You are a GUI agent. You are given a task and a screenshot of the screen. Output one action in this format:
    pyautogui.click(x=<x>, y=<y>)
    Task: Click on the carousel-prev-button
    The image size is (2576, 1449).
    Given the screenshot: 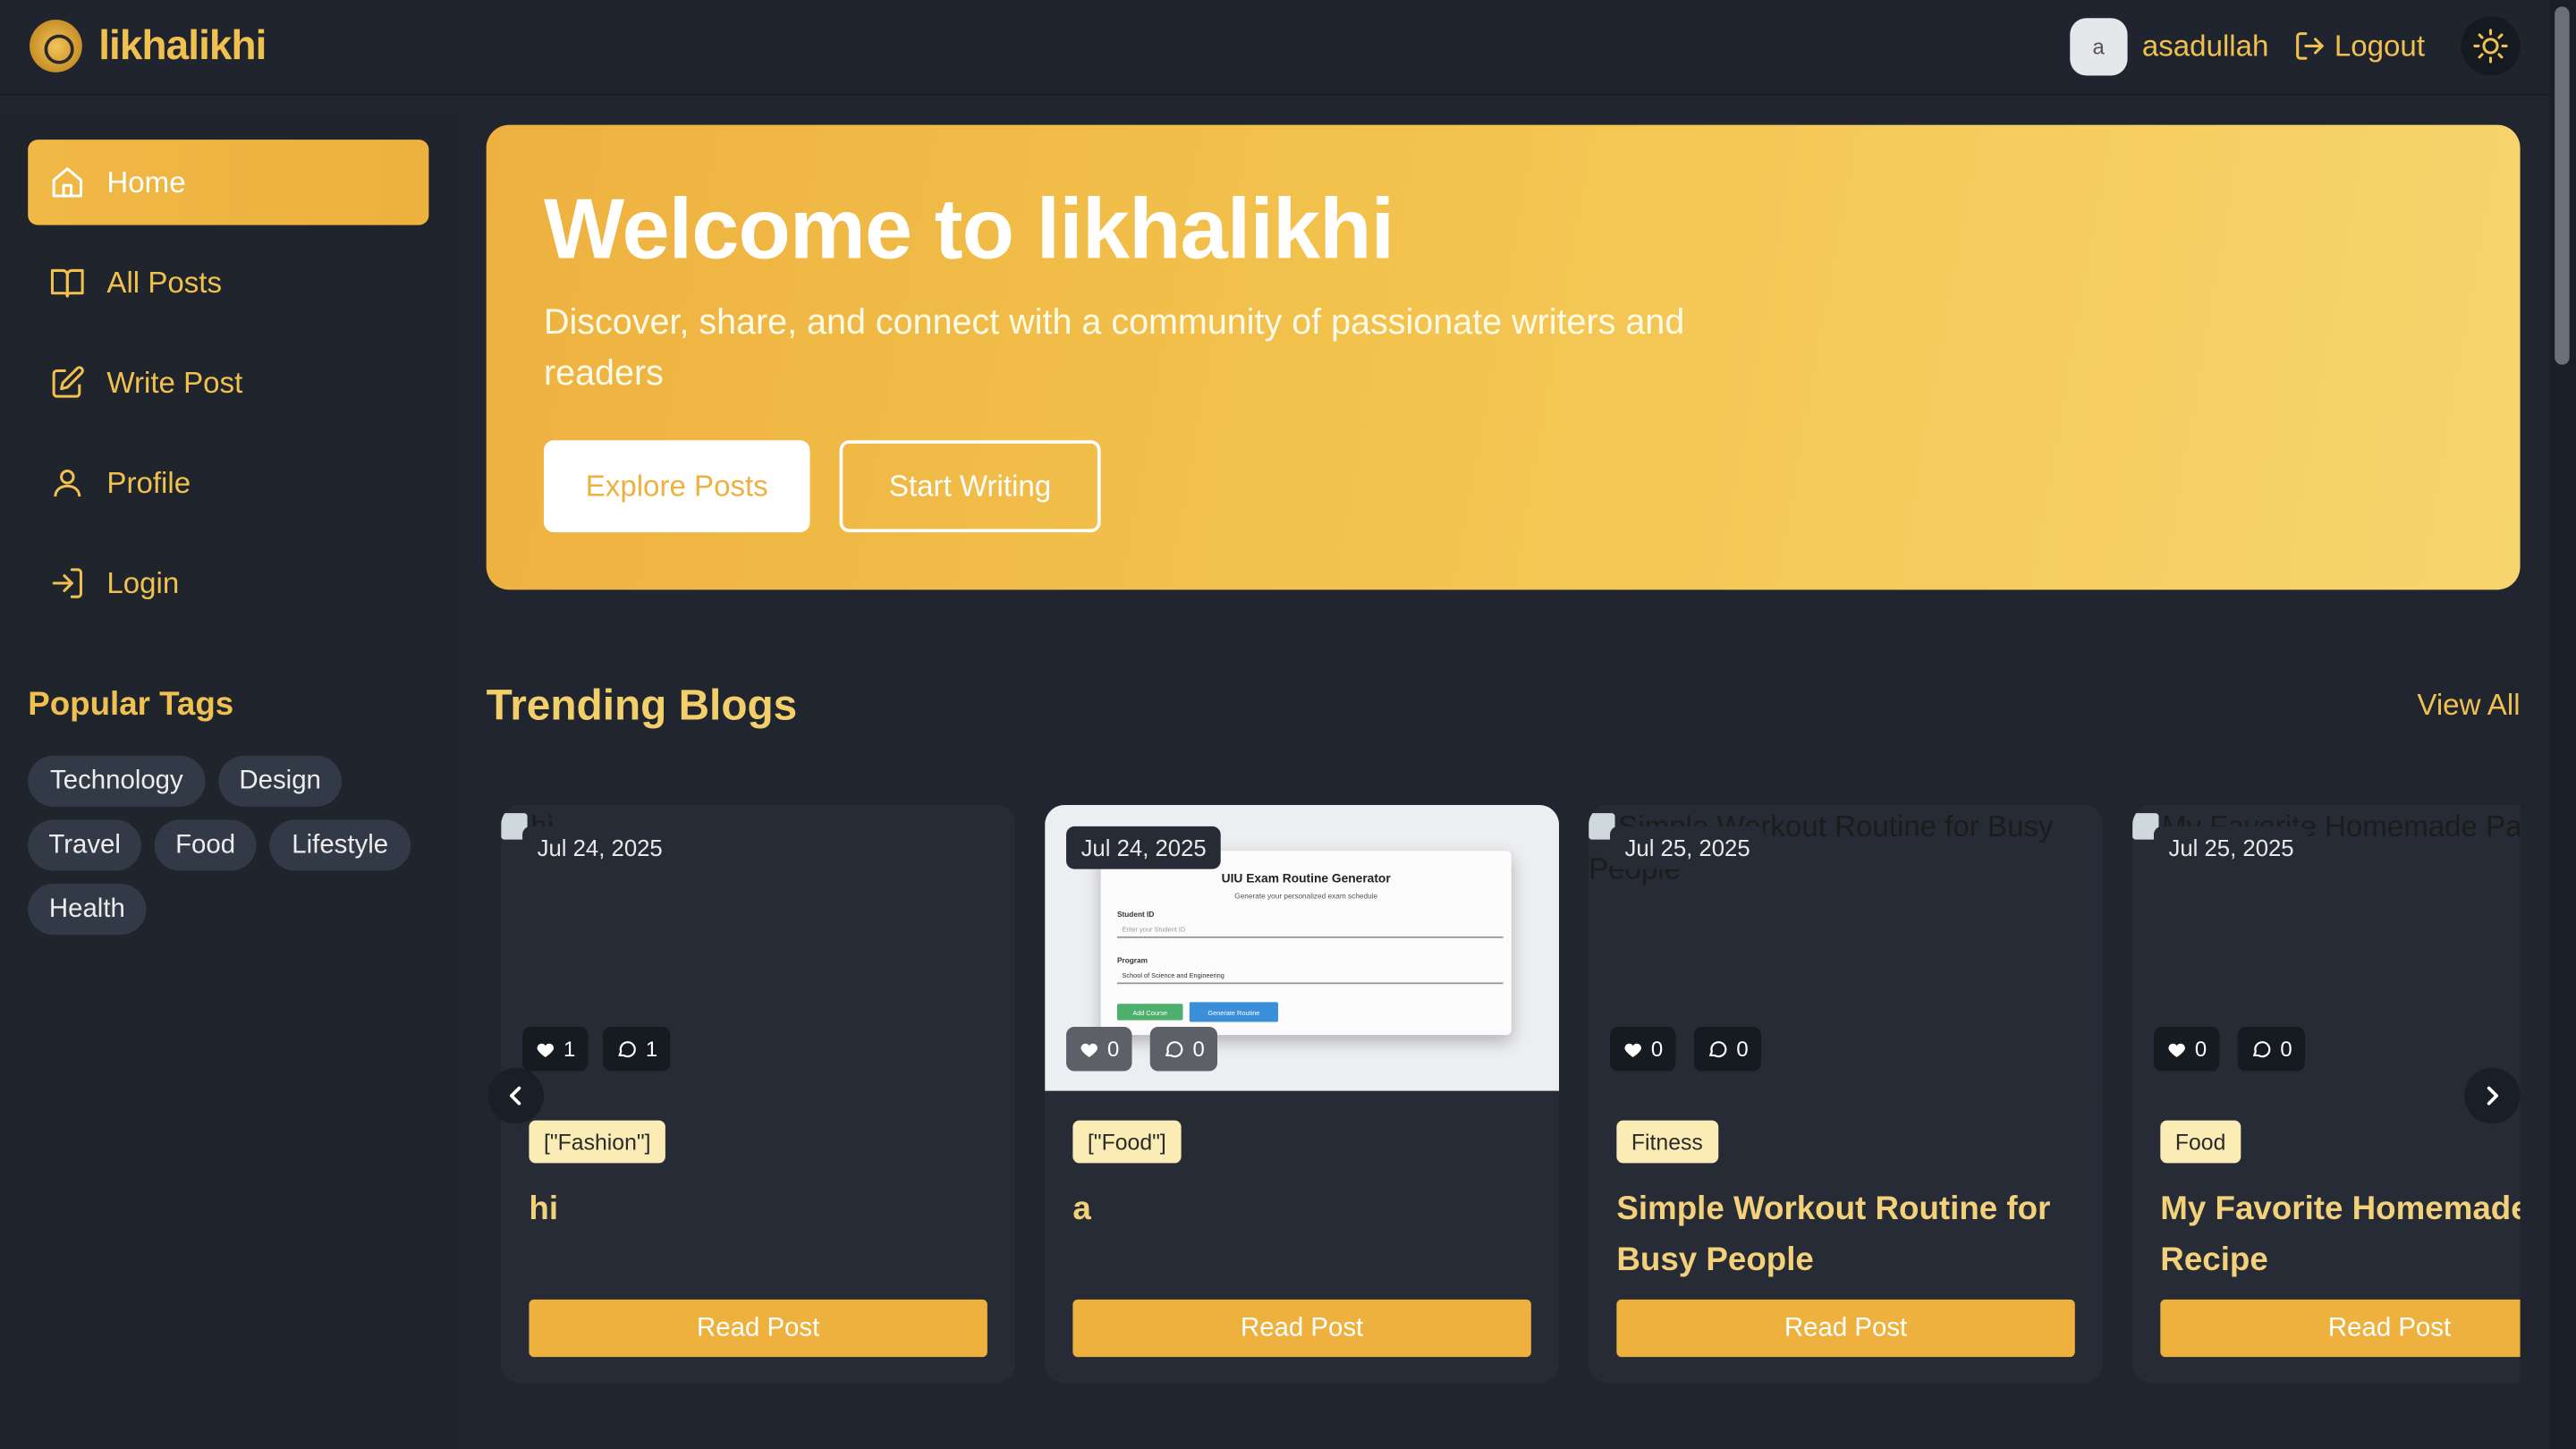 What is the action you would take?
    pyautogui.click(x=515, y=1095)
    